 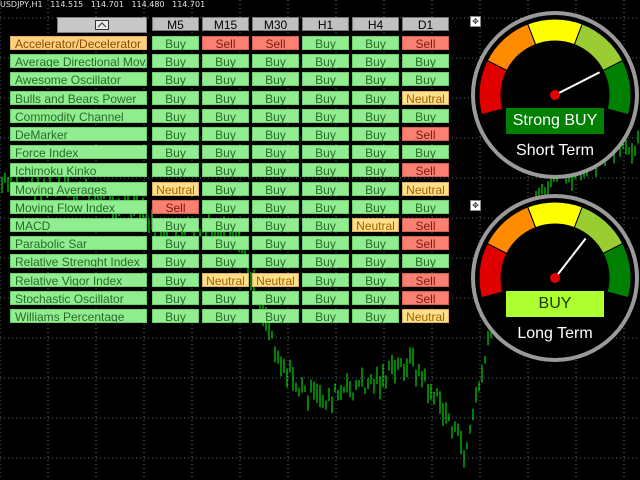 What do you see at coordinates (78, 243) in the screenshot?
I see `indicator-name: Parabolic Sar` at bounding box center [78, 243].